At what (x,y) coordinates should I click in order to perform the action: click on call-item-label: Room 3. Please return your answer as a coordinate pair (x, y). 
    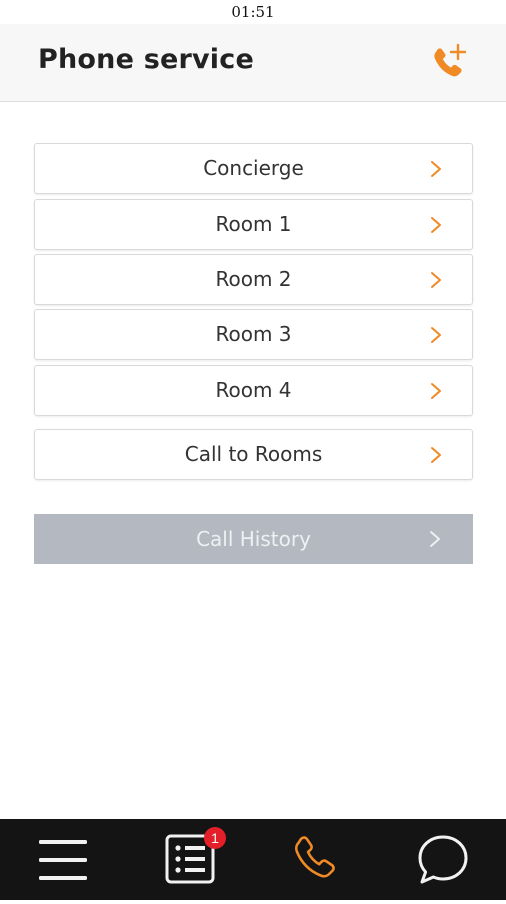
    Looking at the image, I should click on (253, 334).